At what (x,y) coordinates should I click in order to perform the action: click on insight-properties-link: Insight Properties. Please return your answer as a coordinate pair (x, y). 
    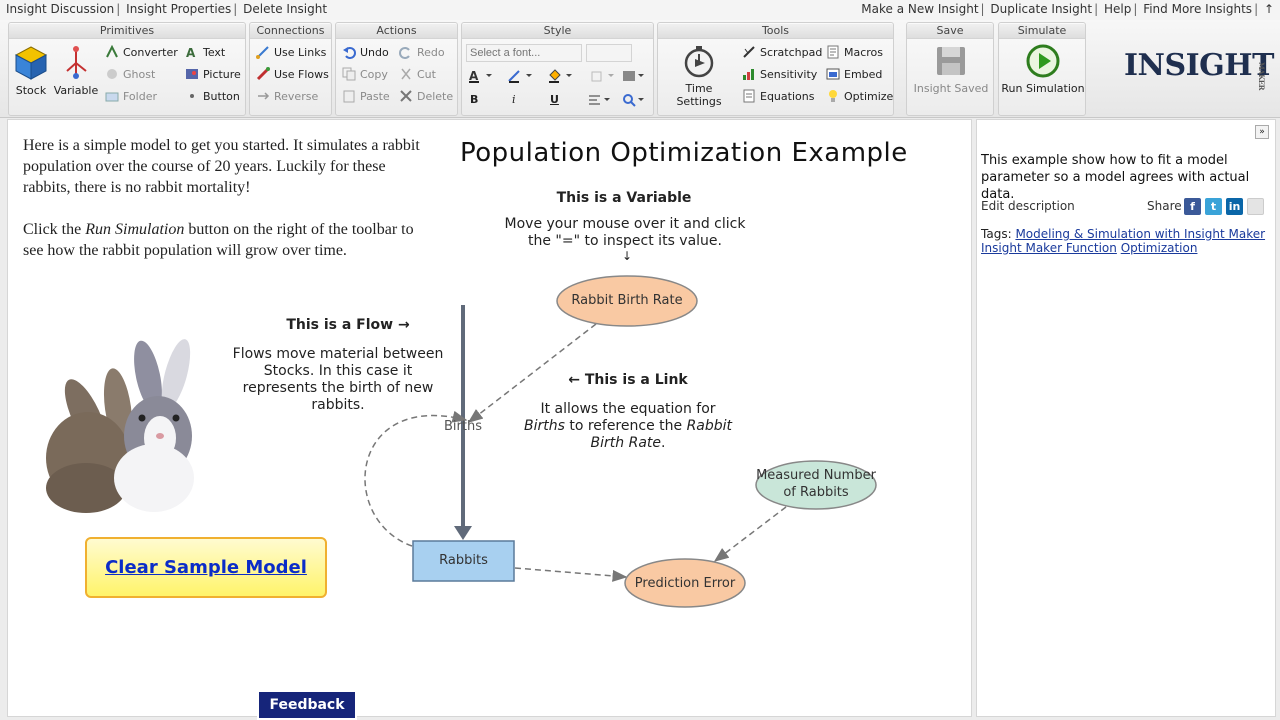
    Looking at the image, I should click on (178, 9).